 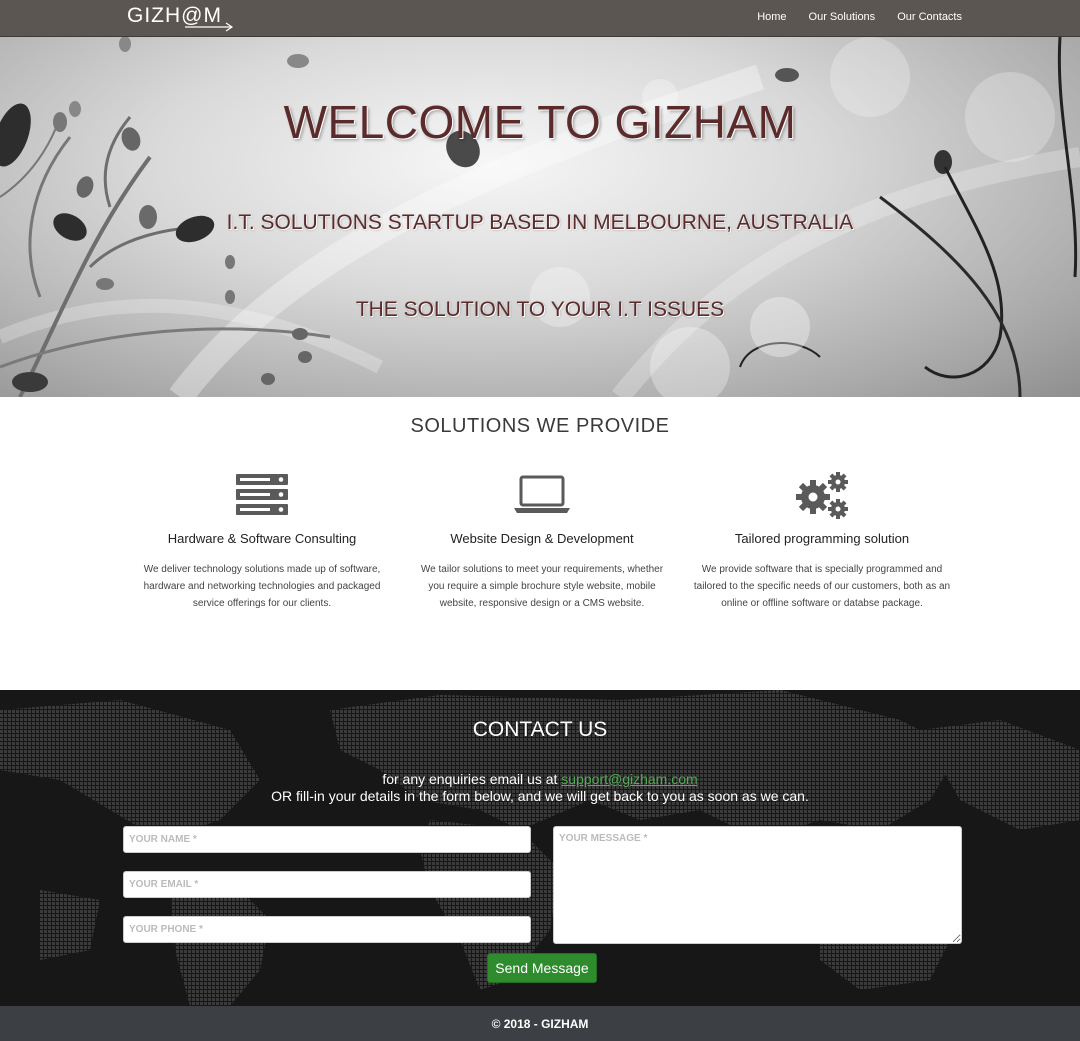 I want to click on contact-email-prefix: for any enquiries email us at, so click(x=472, y=779).